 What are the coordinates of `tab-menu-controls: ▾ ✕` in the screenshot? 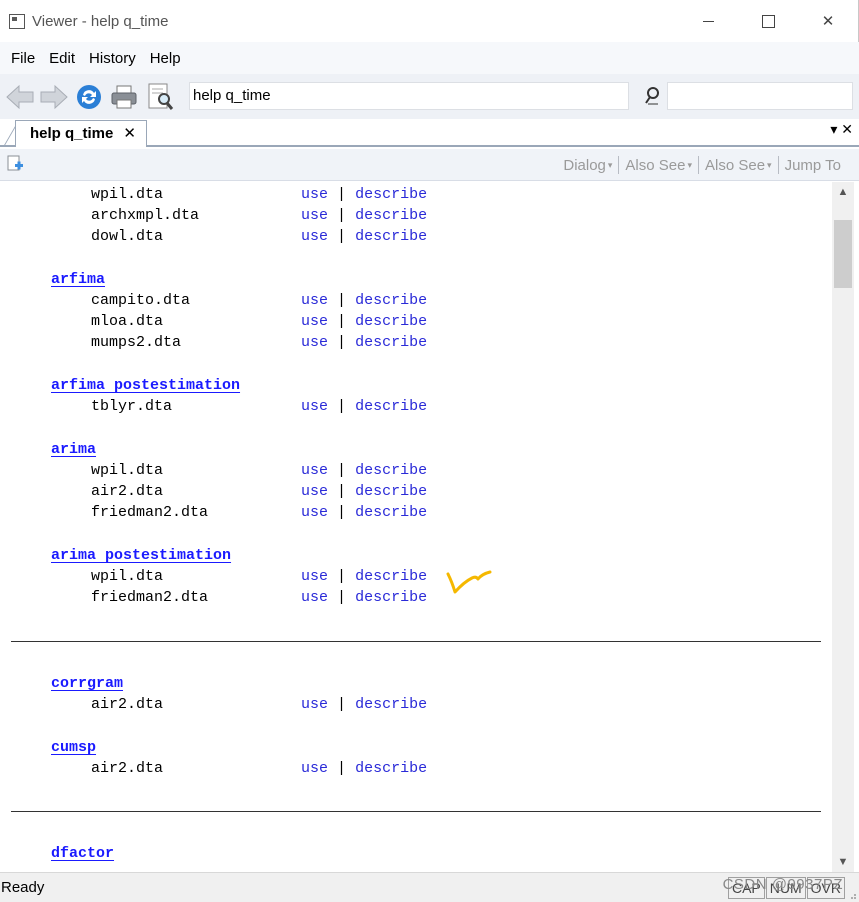 It's located at (841, 129).